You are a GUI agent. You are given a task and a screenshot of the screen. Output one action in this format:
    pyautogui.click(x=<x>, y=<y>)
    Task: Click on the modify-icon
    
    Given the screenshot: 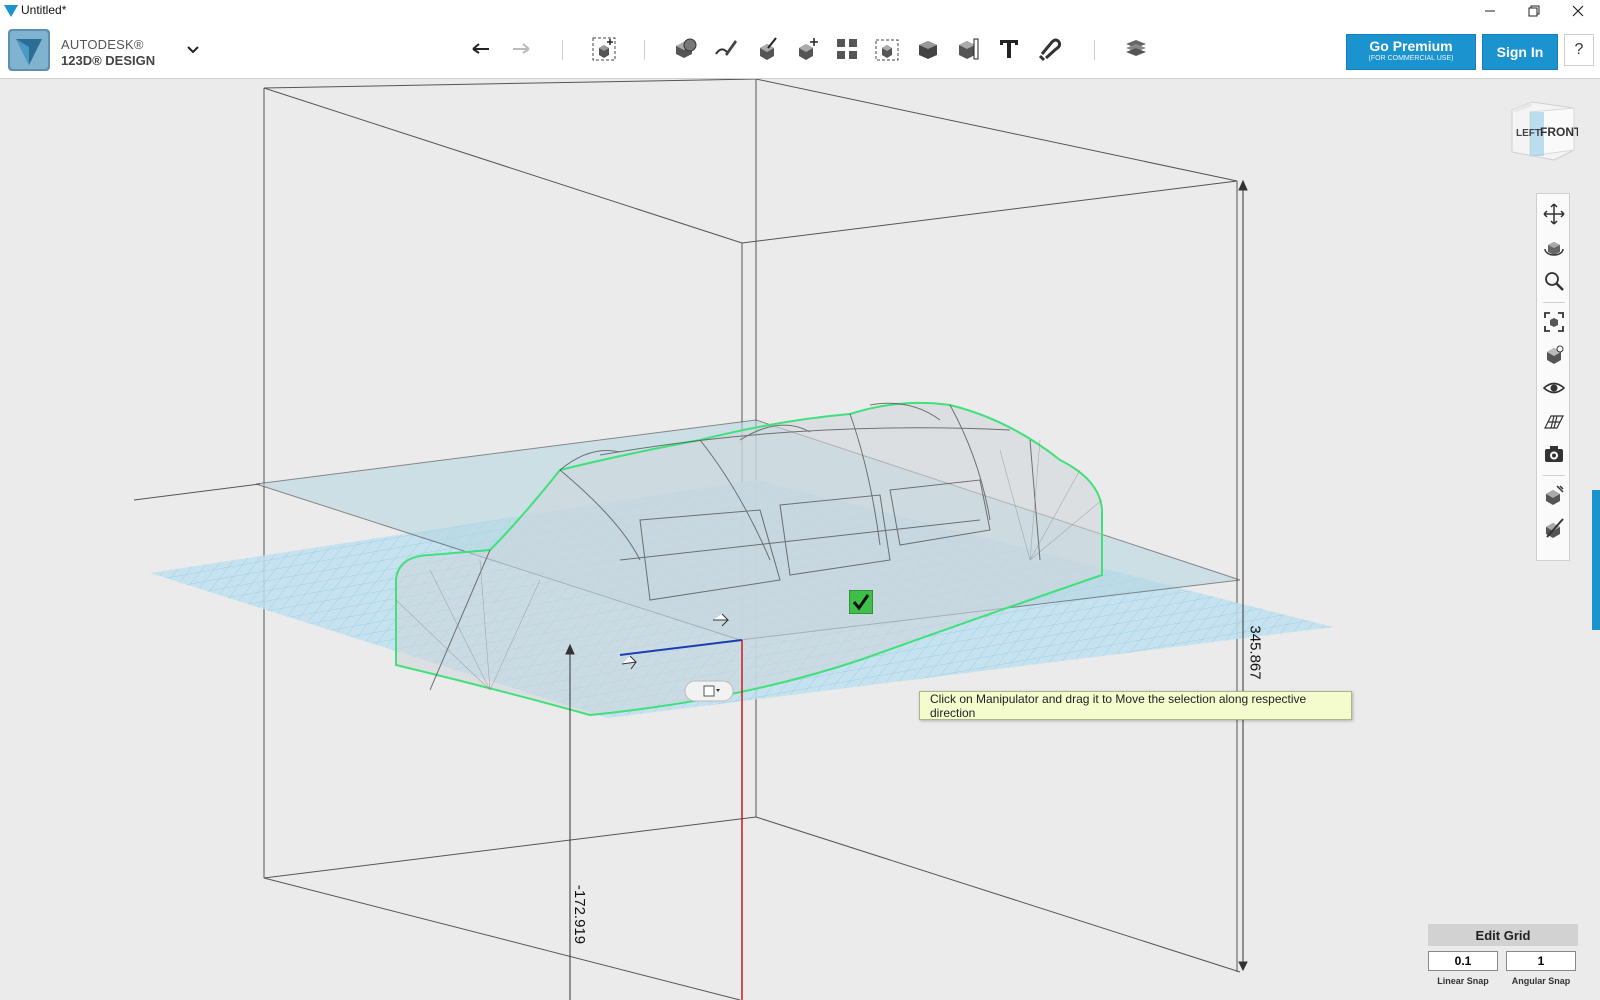 What is the action you would take?
    pyautogui.click(x=808, y=49)
    